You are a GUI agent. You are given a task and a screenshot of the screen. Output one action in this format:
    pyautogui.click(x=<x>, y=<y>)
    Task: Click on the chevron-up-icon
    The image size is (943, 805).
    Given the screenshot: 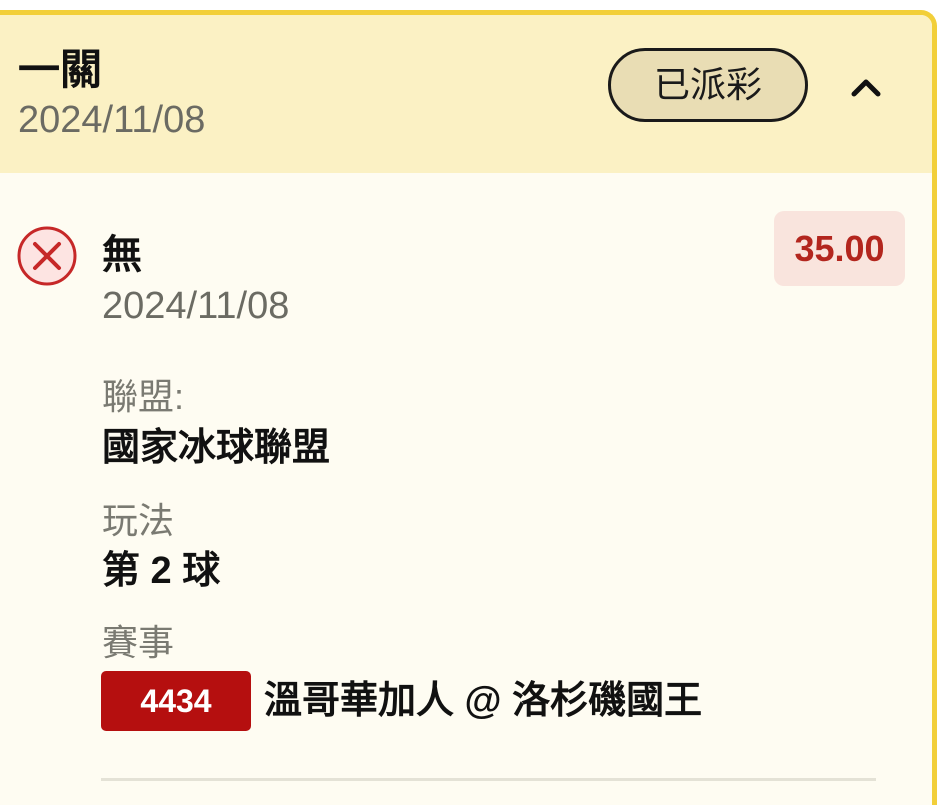 What is the action you would take?
    pyautogui.click(x=866, y=88)
    